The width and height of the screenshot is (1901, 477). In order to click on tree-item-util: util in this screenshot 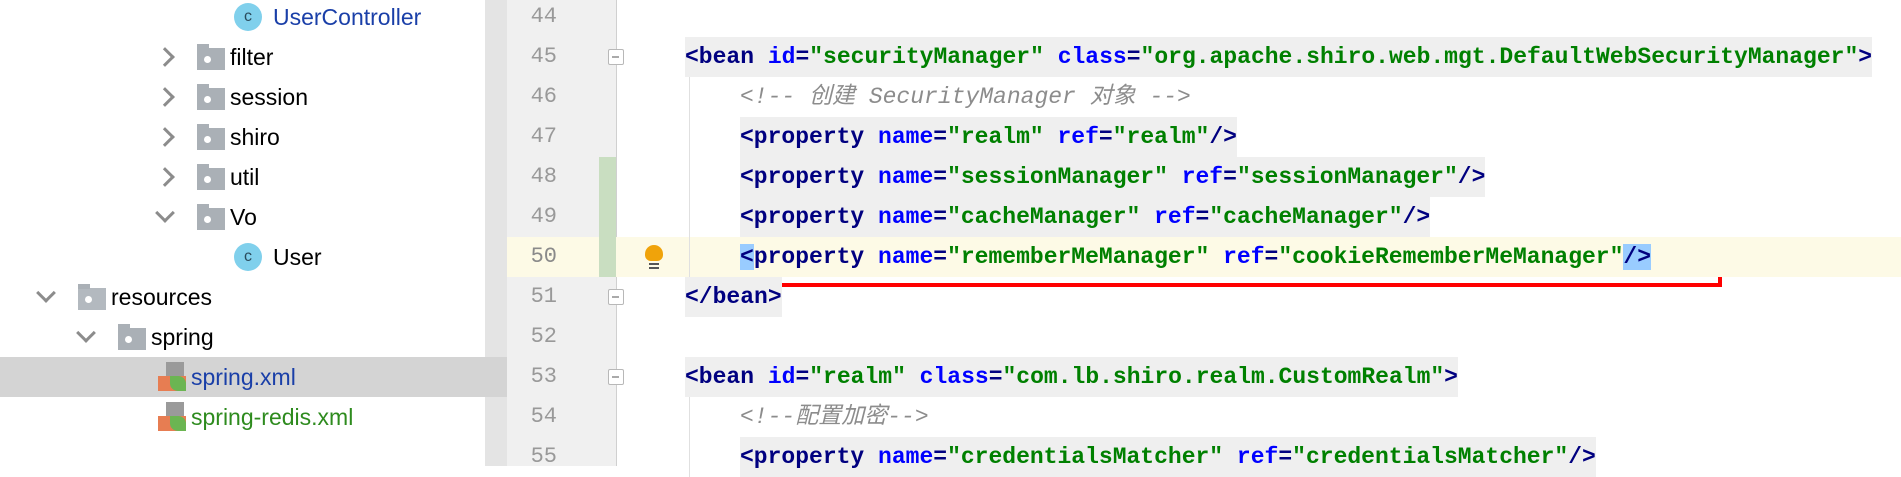, I will do `click(253, 177)`.